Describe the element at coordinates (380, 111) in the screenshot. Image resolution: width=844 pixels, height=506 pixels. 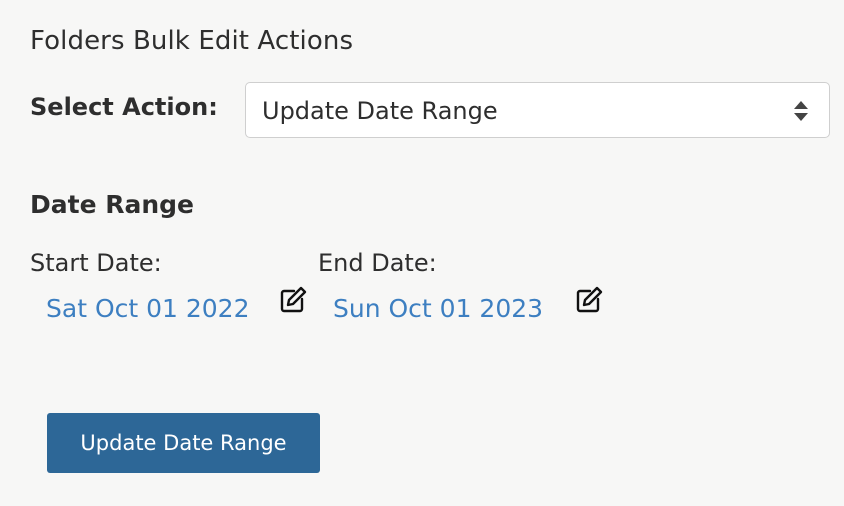
I see `action-select-value: Update Date Range` at that location.